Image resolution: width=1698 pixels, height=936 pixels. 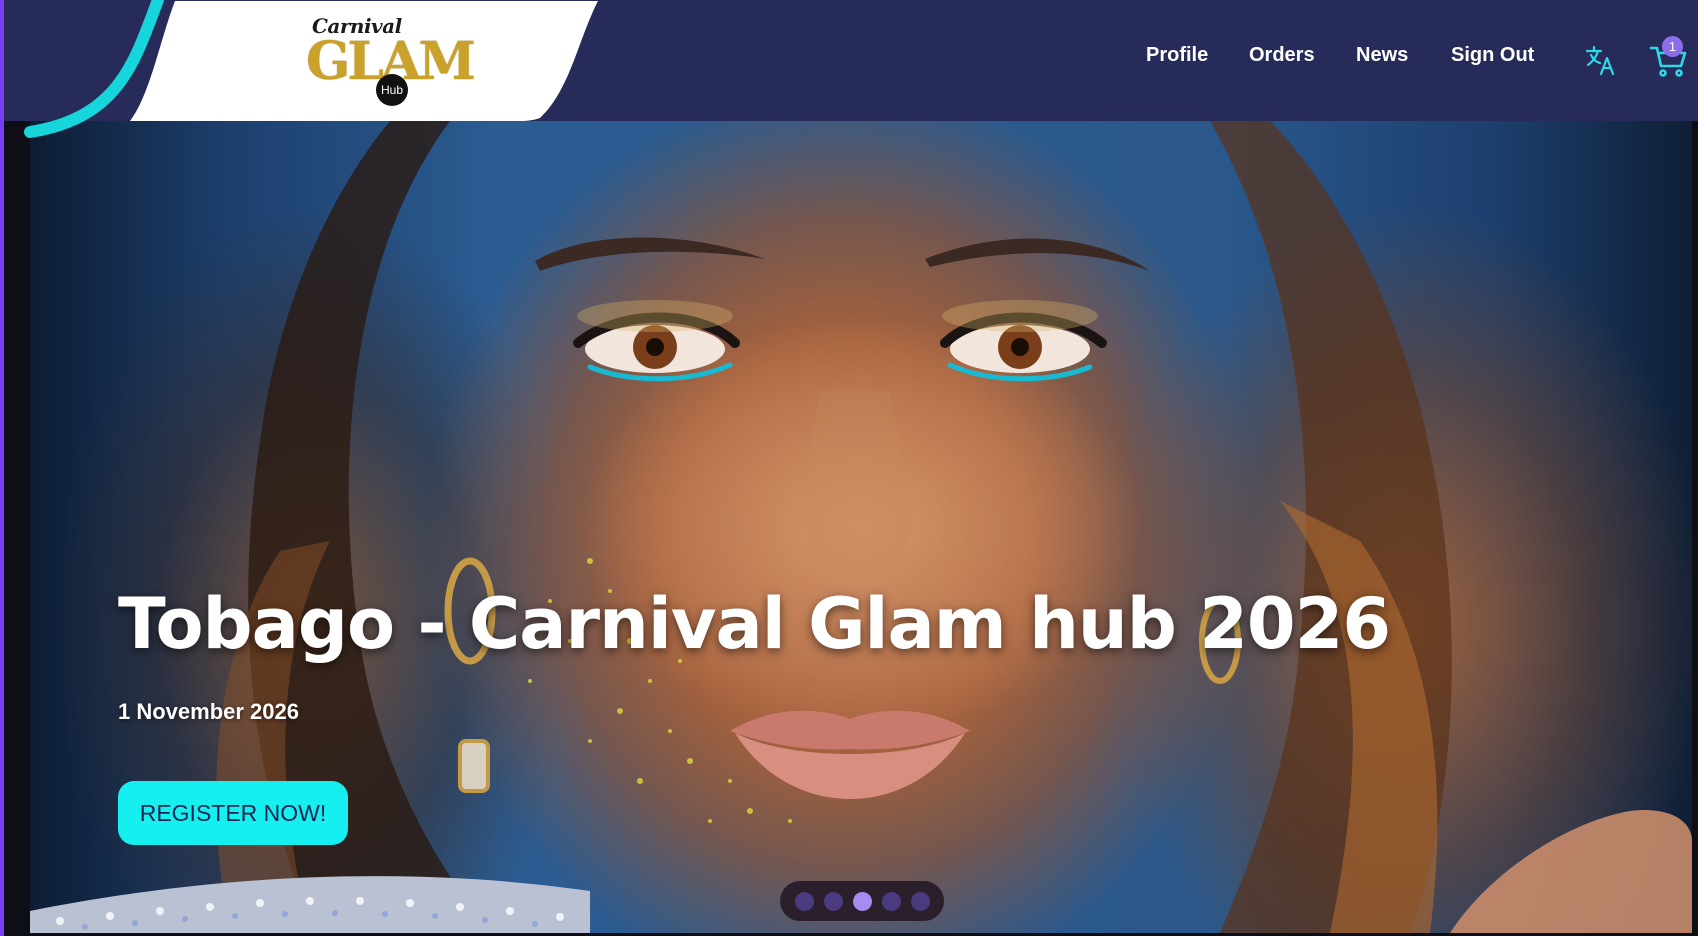 I want to click on carousel-pagination, so click(x=862, y=901).